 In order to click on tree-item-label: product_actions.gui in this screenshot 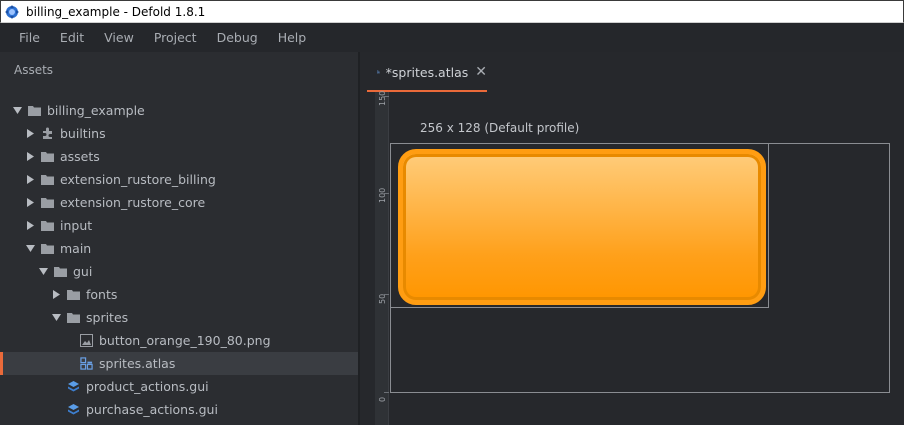, I will do `click(147, 386)`.